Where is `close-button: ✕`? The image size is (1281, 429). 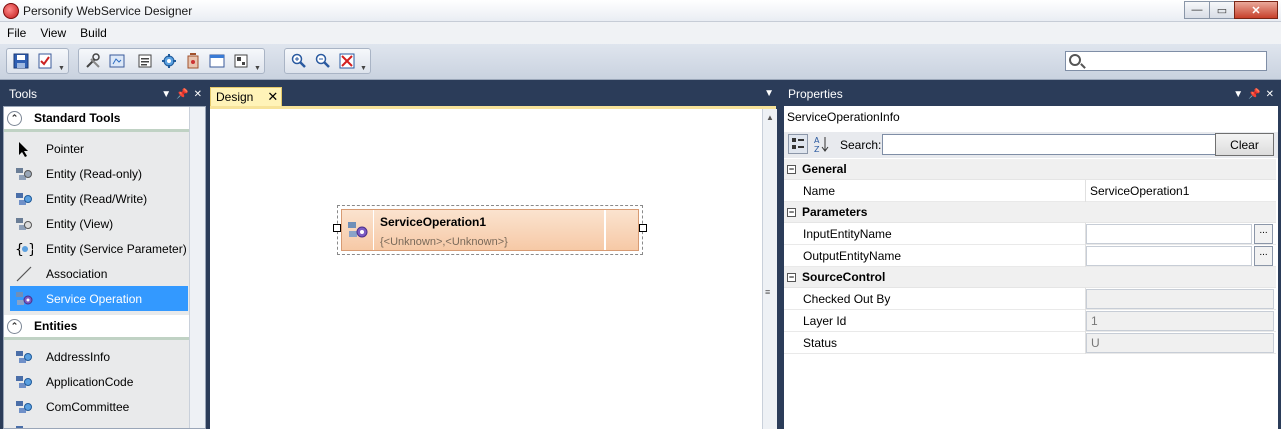
close-button: ✕ is located at coordinates (1256, 10).